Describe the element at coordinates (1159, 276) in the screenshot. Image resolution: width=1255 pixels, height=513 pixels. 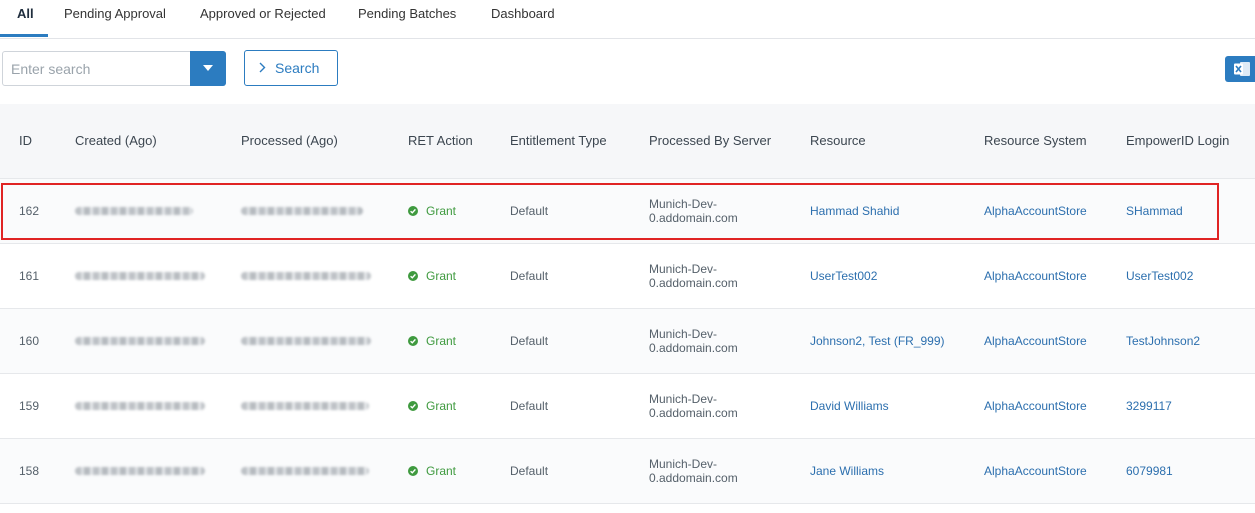
I see `cell-empowerid-login-link: UserTest002` at that location.